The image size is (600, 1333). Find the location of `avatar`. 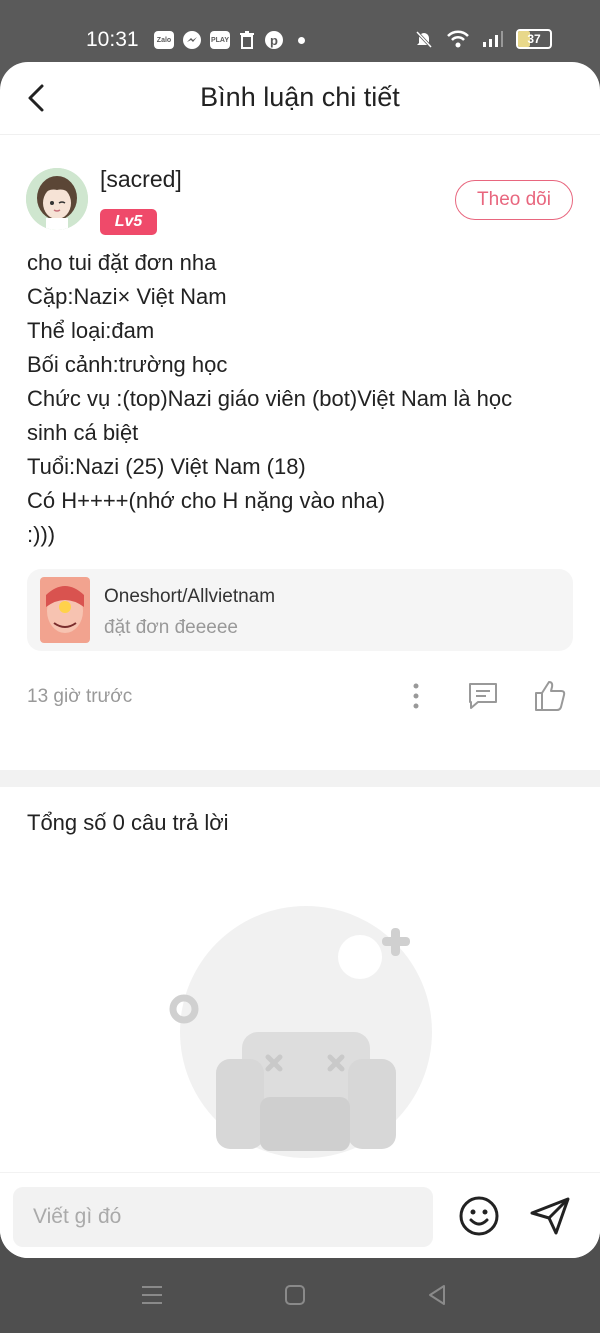

avatar is located at coordinates (57, 199).